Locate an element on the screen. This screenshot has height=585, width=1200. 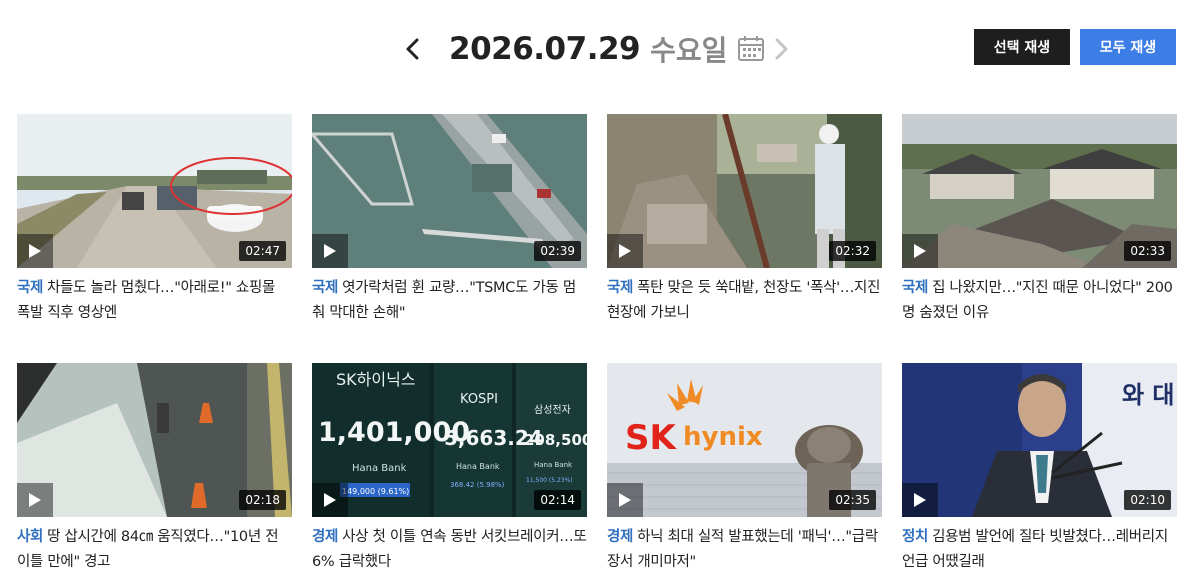
video-card: 02:32 국제 폭탄 맞은 듯 쑥대밭, 천장도 '폭삭'…지진 현장에 가보니 is located at coordinates (744, 220).